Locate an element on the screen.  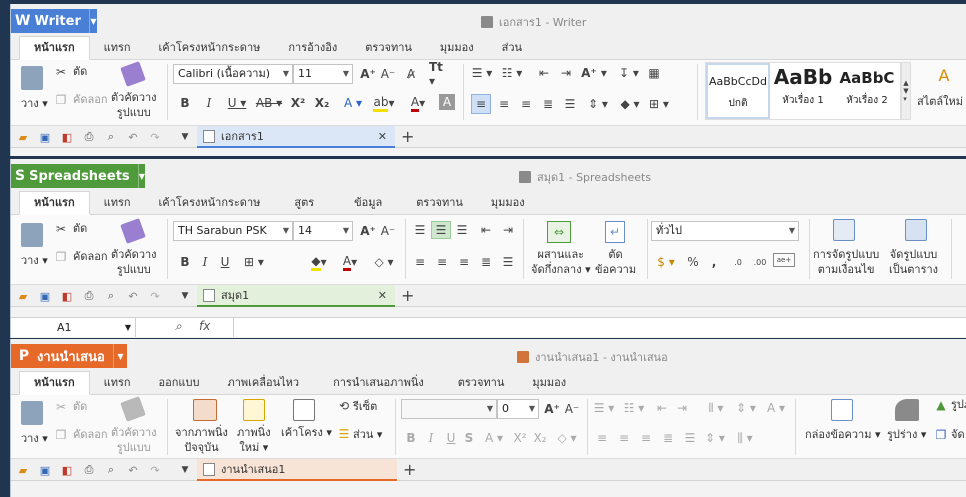
quick-access-menu-icon: ▼ is located at coordinates (185, 296).